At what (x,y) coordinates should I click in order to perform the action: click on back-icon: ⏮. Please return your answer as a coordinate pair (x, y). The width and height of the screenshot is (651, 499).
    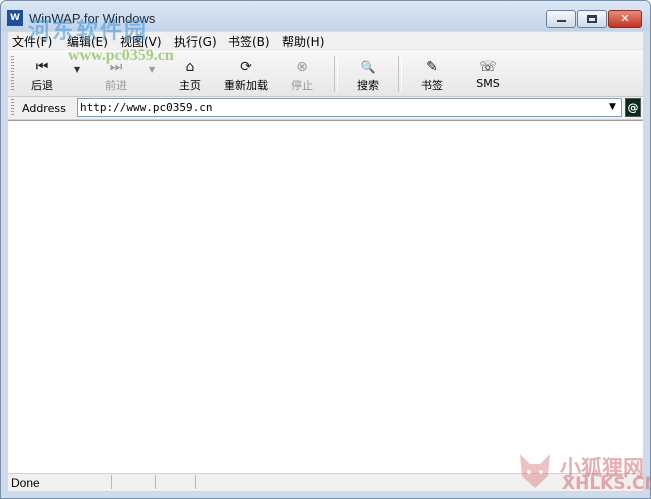
    Looking at the image, I should click on (42, 67).